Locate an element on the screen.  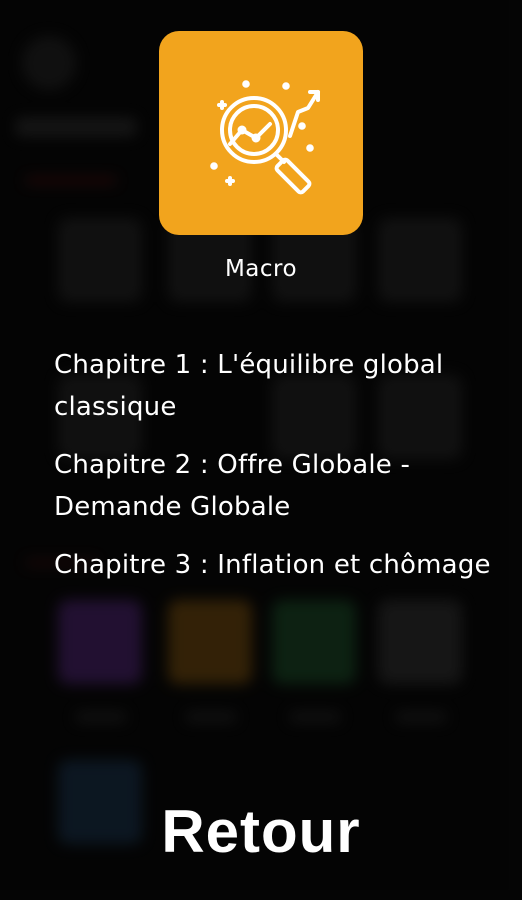
magnifier-chart-icon is located at coordinates (265, 137).